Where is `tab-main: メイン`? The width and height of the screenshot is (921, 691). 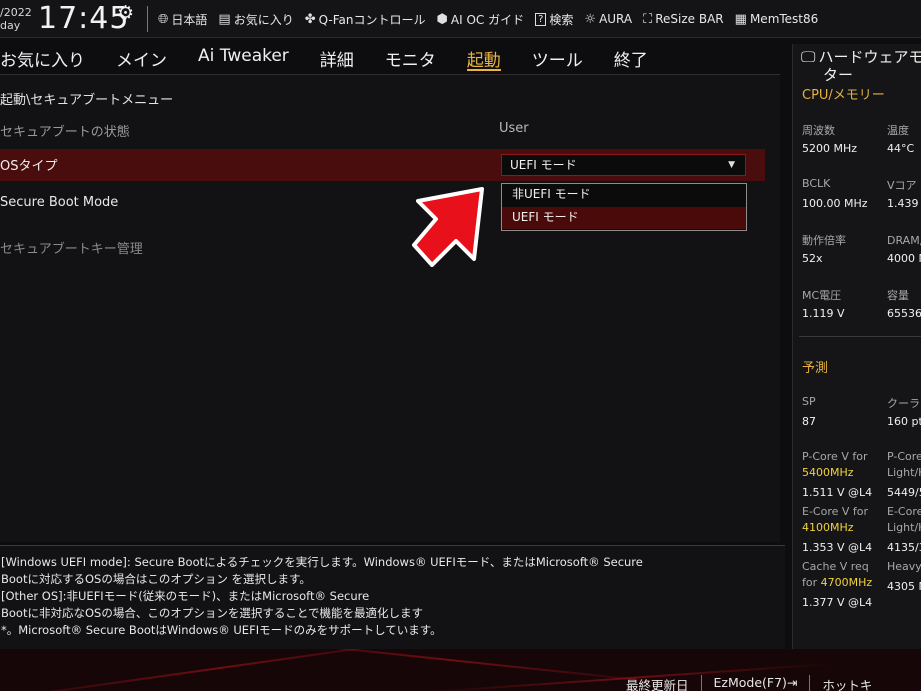 tab-main: メイン is located at coordinates (141, 58).